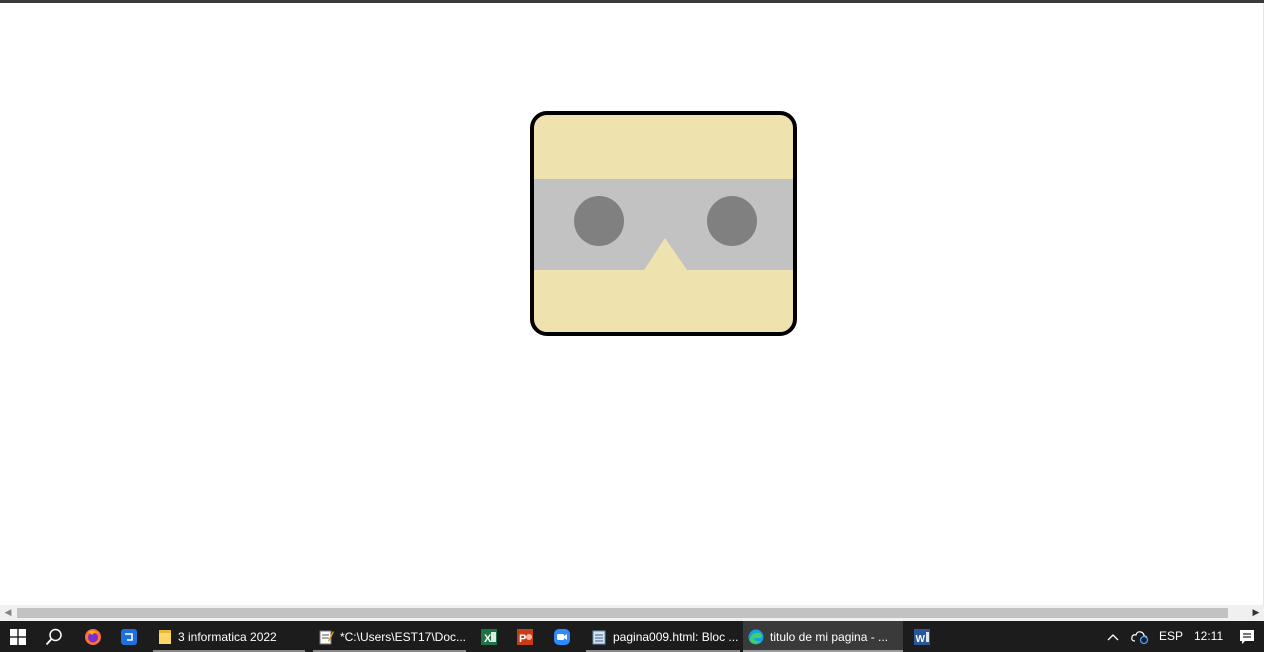 This screenshot has height=652, width=1264. I want to click on powerpoint-icon: P, so click(525, 636).